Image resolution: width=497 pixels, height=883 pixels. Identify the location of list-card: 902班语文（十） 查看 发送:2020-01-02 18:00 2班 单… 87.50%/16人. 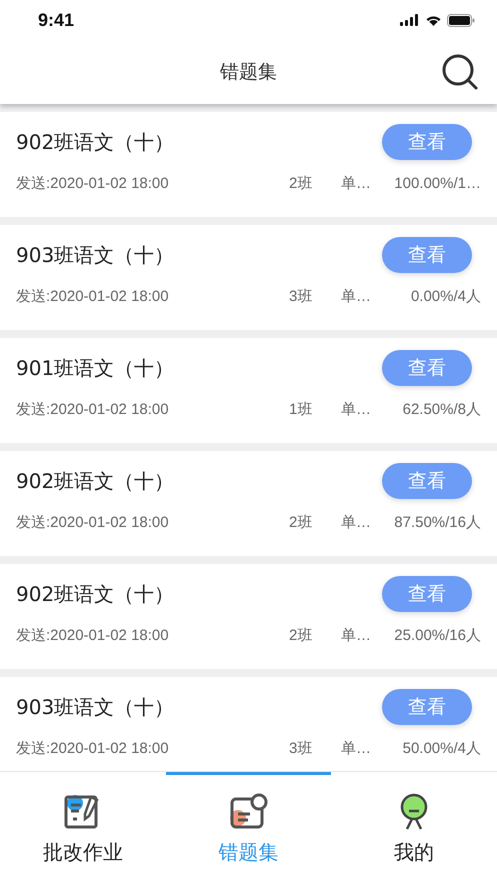
(248, 503).